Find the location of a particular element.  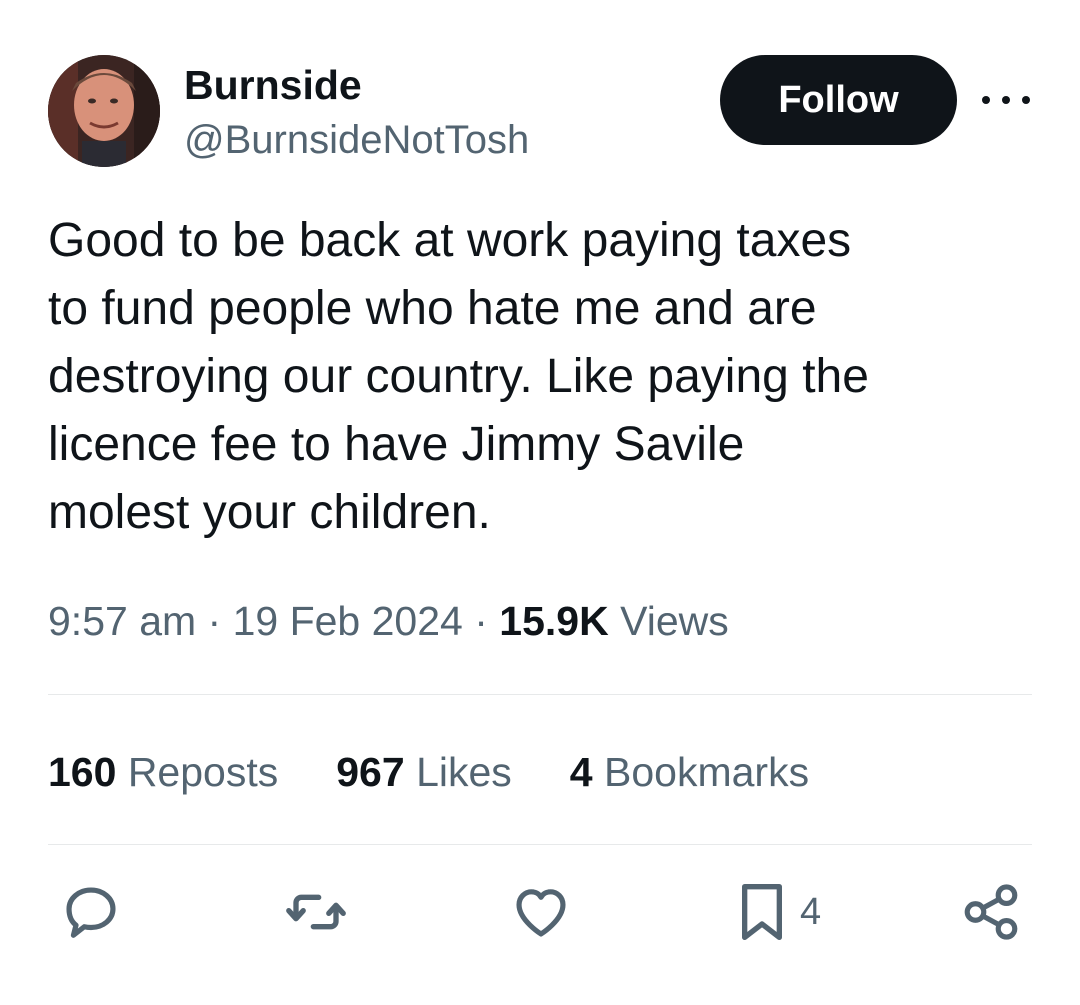

reposts-stat: 160 Reposts is located at coordinates (163, 772).